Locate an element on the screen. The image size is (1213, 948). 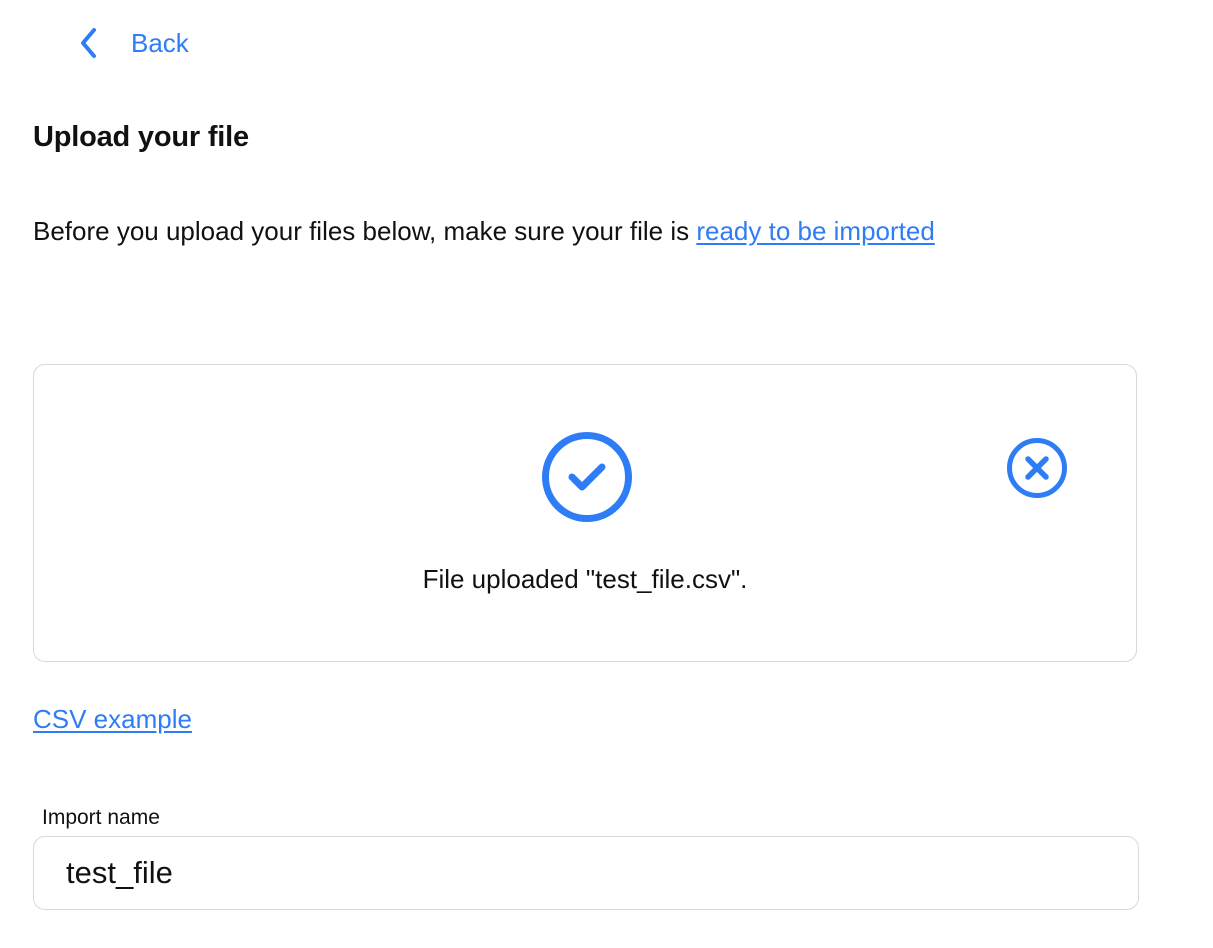
csv-example-link: CSV example is located at coordinates (112, 719).